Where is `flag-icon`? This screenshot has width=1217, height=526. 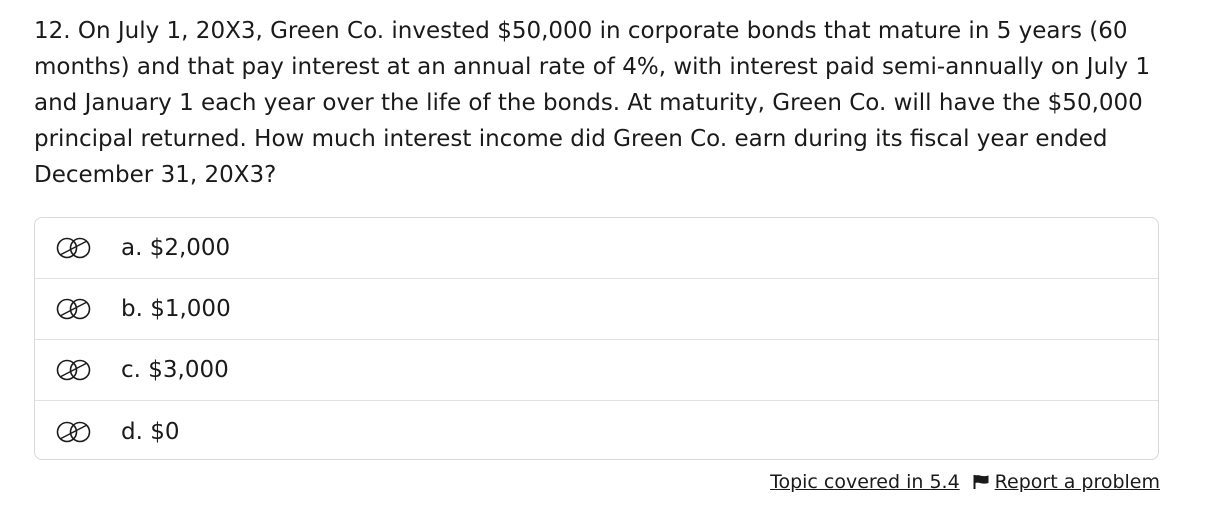 flag-icon is located at coordinates (981, 482).